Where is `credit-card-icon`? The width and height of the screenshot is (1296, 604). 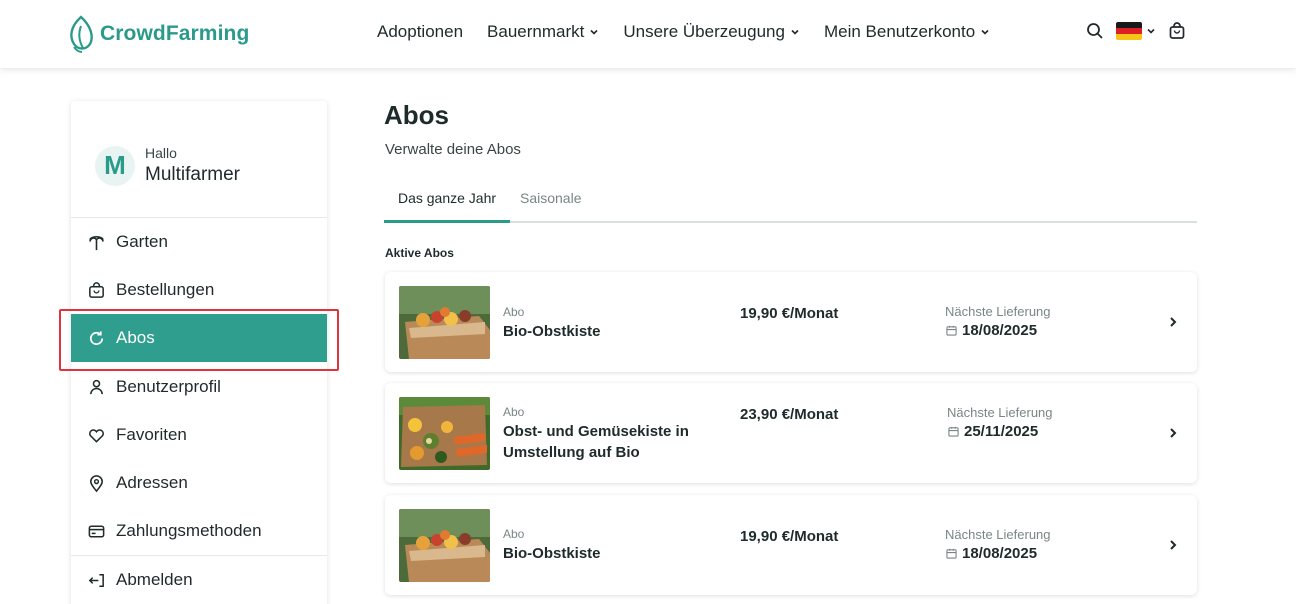 credit-card-icon is located at coordinates (96, 531).